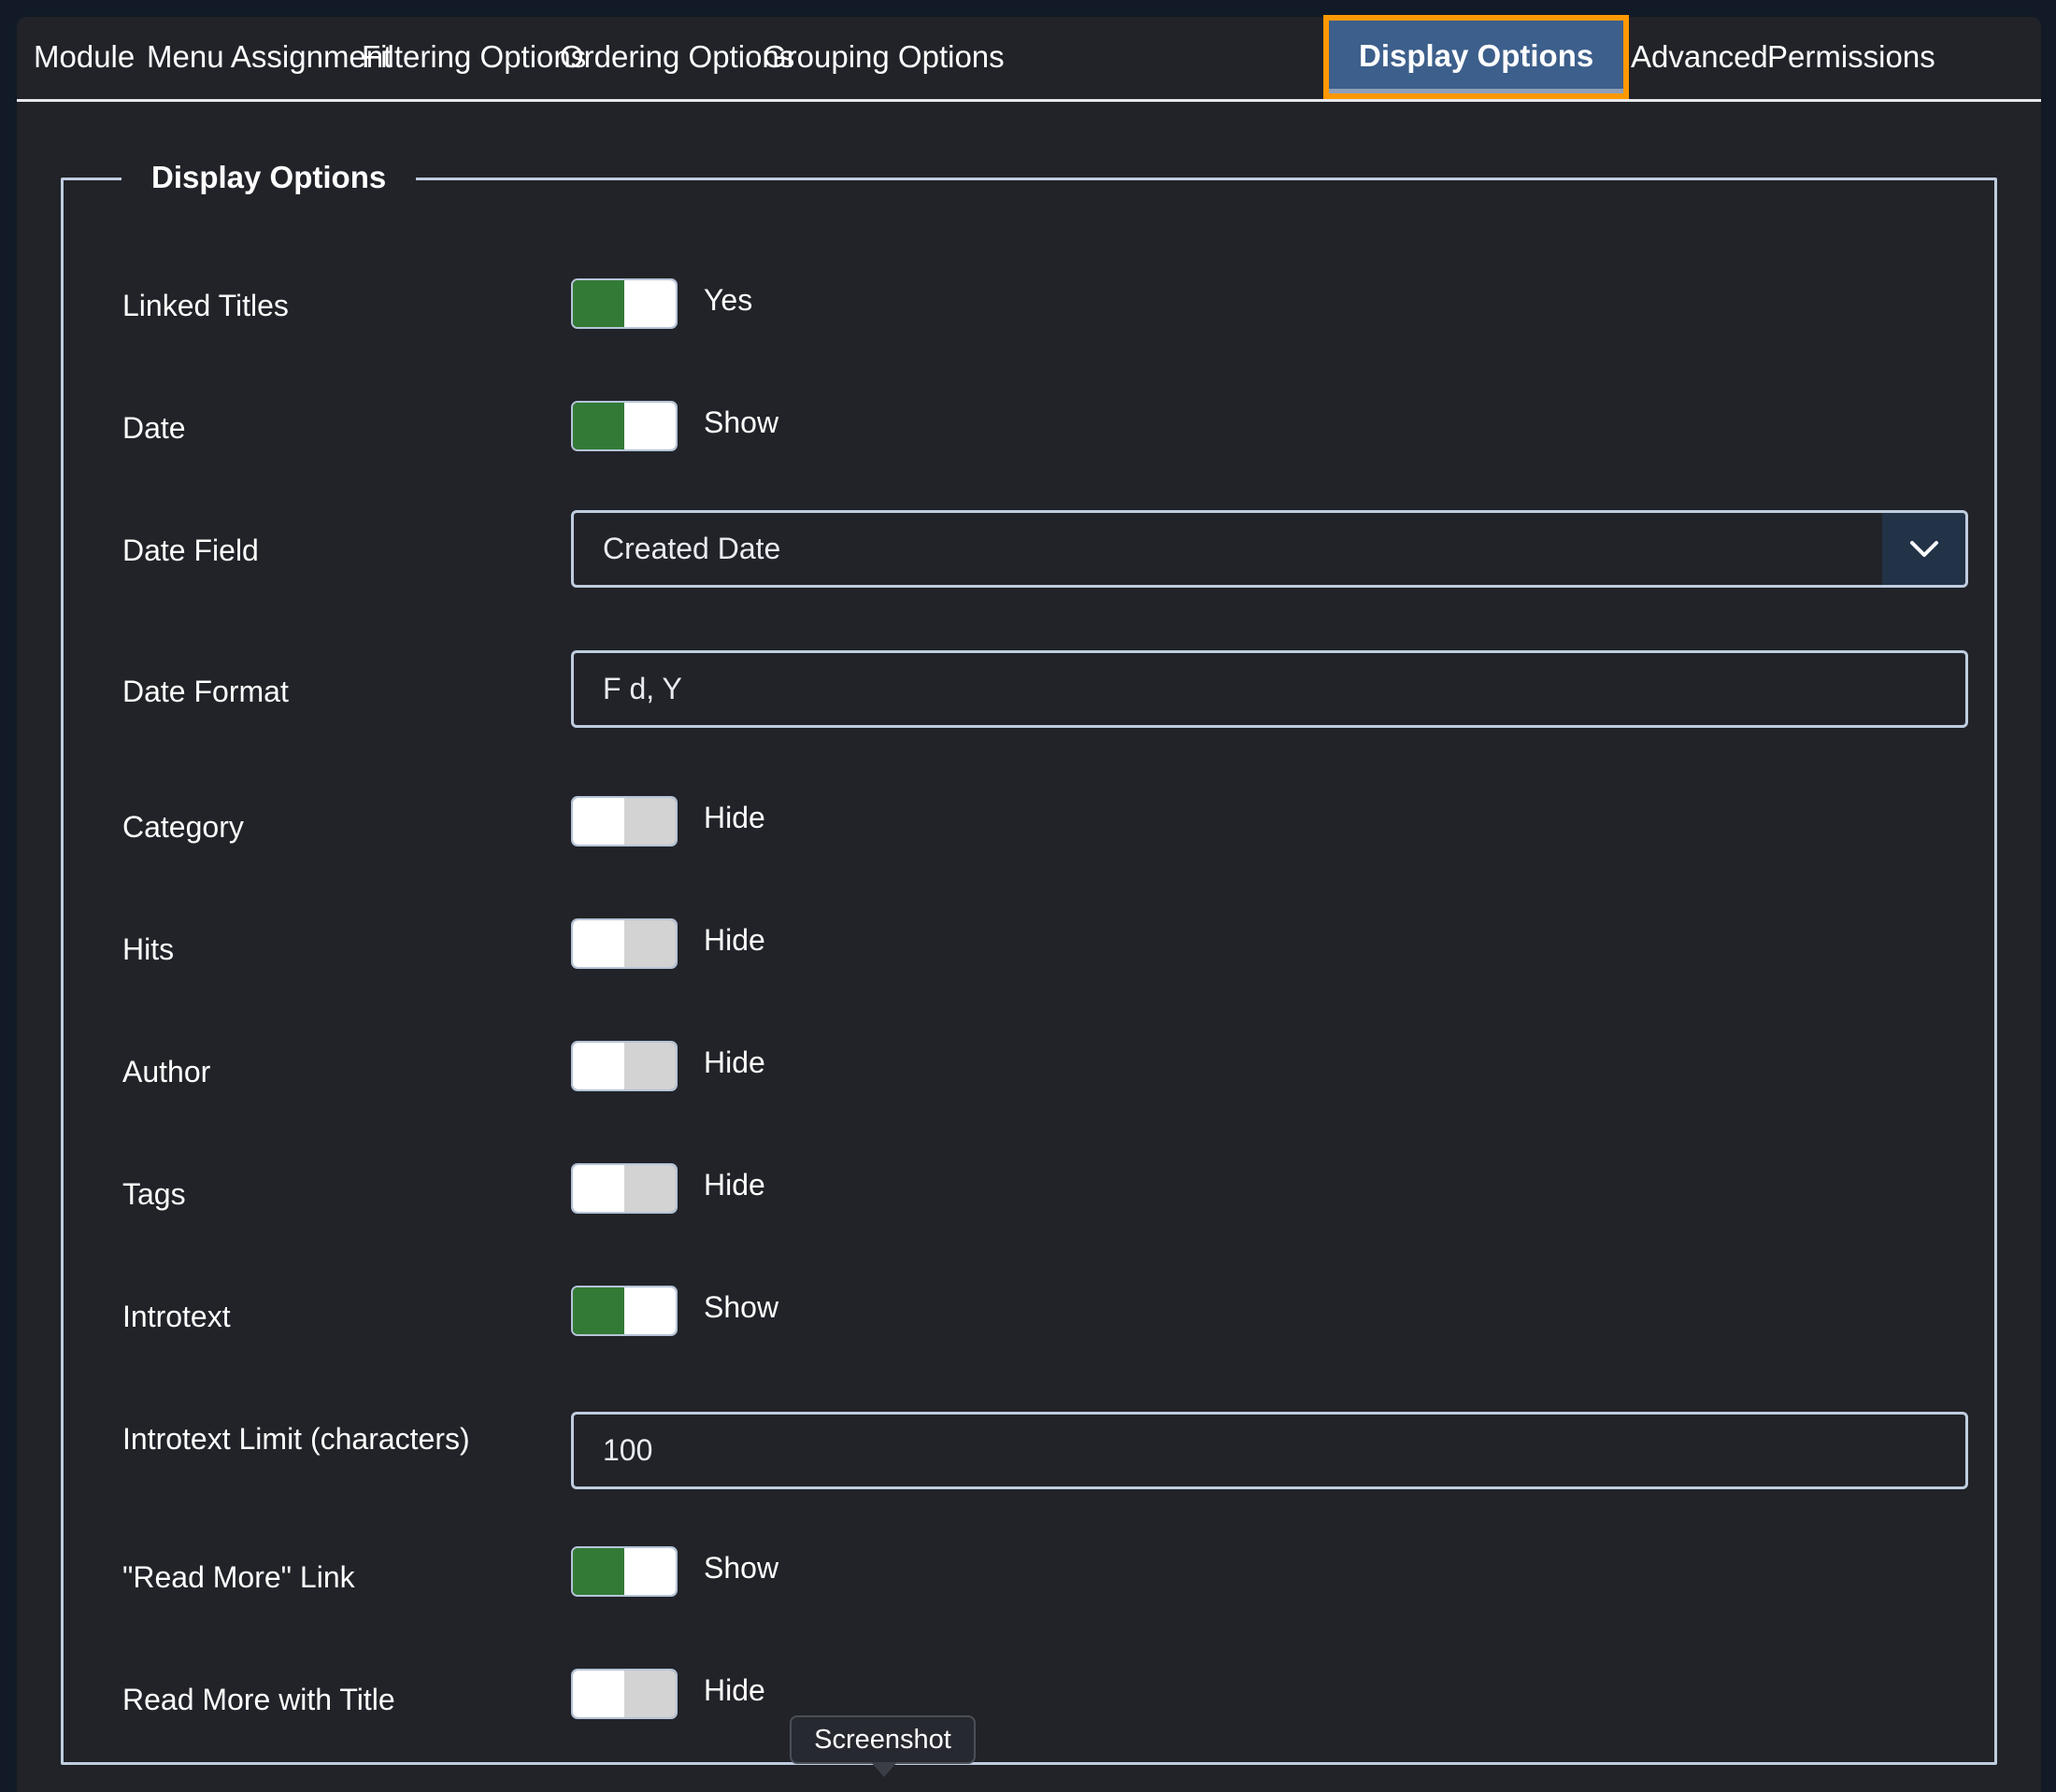 The image size is (2056, 1792). Describe the element at coordinates (884, 58) in the screenshot. I see `tab-grouping-options: Grouping Options` at that location.